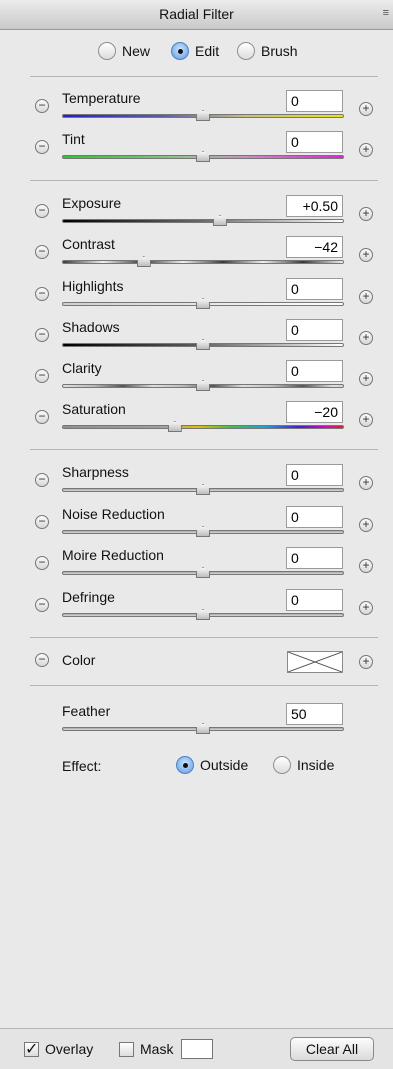 This screenshot has height=1069, width=393. What do you see at coordinates (42, 480) in the screenshot?
I see `sharpness-minus-icon: −` at bounding box center [42, 480].